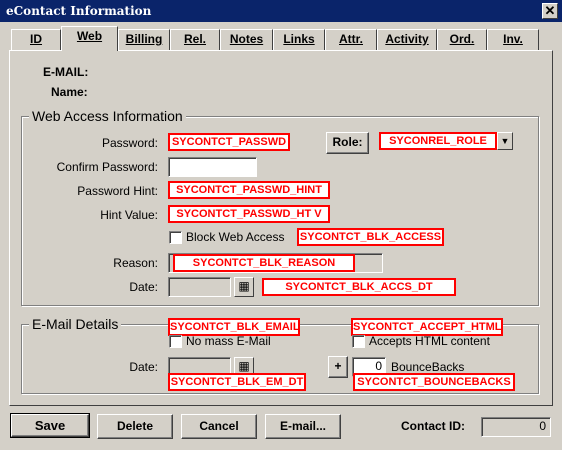  I want to click on tab-notes: Notes, so click(246, 39).